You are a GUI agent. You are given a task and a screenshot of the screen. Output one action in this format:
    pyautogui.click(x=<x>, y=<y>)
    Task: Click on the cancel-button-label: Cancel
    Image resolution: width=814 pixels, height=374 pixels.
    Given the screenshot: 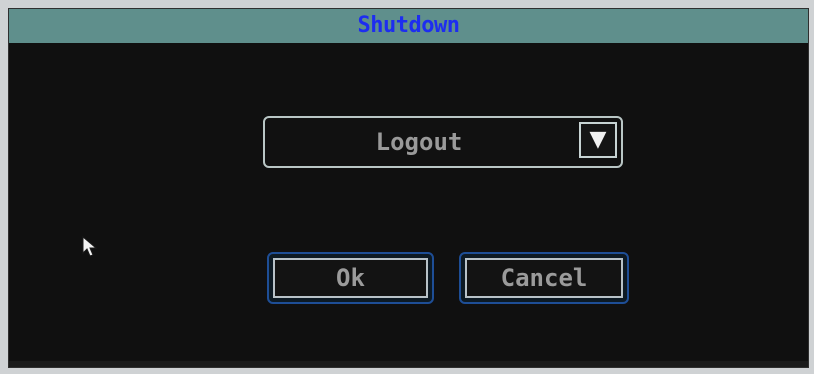 What is the action you would take?
    pyautogui.click(x=544, y=278)
    